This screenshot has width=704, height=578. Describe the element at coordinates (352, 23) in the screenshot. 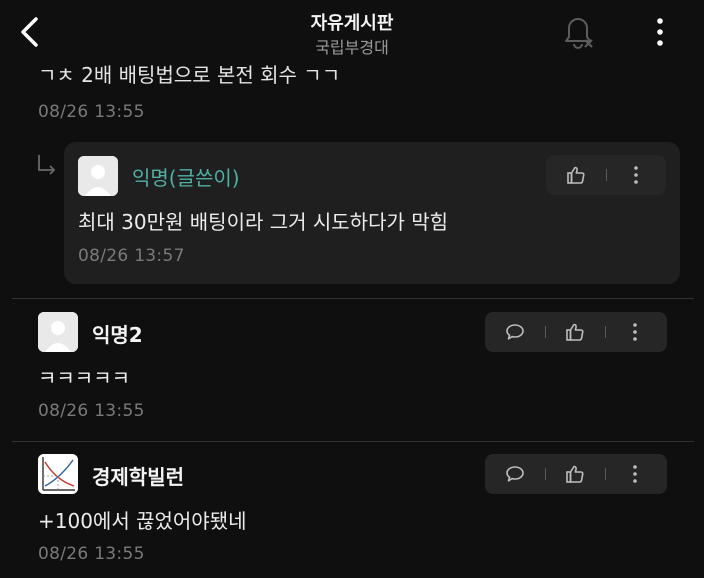

I see `page-title: 자유게시판` at that location.